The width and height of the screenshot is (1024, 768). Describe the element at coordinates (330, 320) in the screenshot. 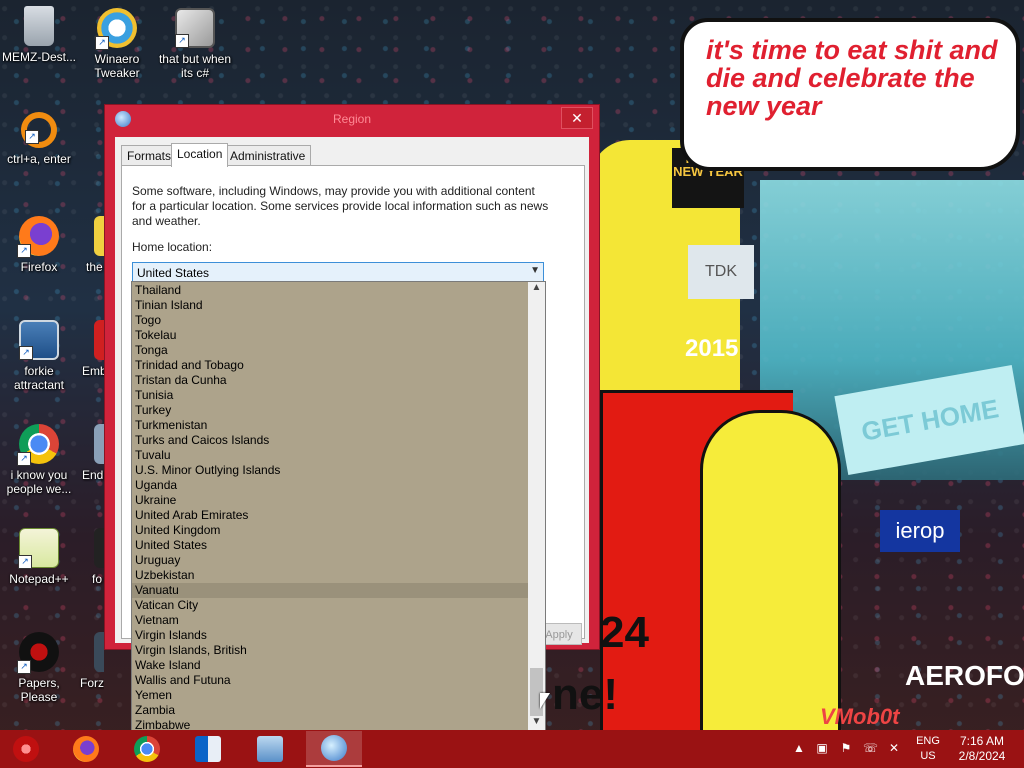

I see `dropdown-item: Togo` at that location.